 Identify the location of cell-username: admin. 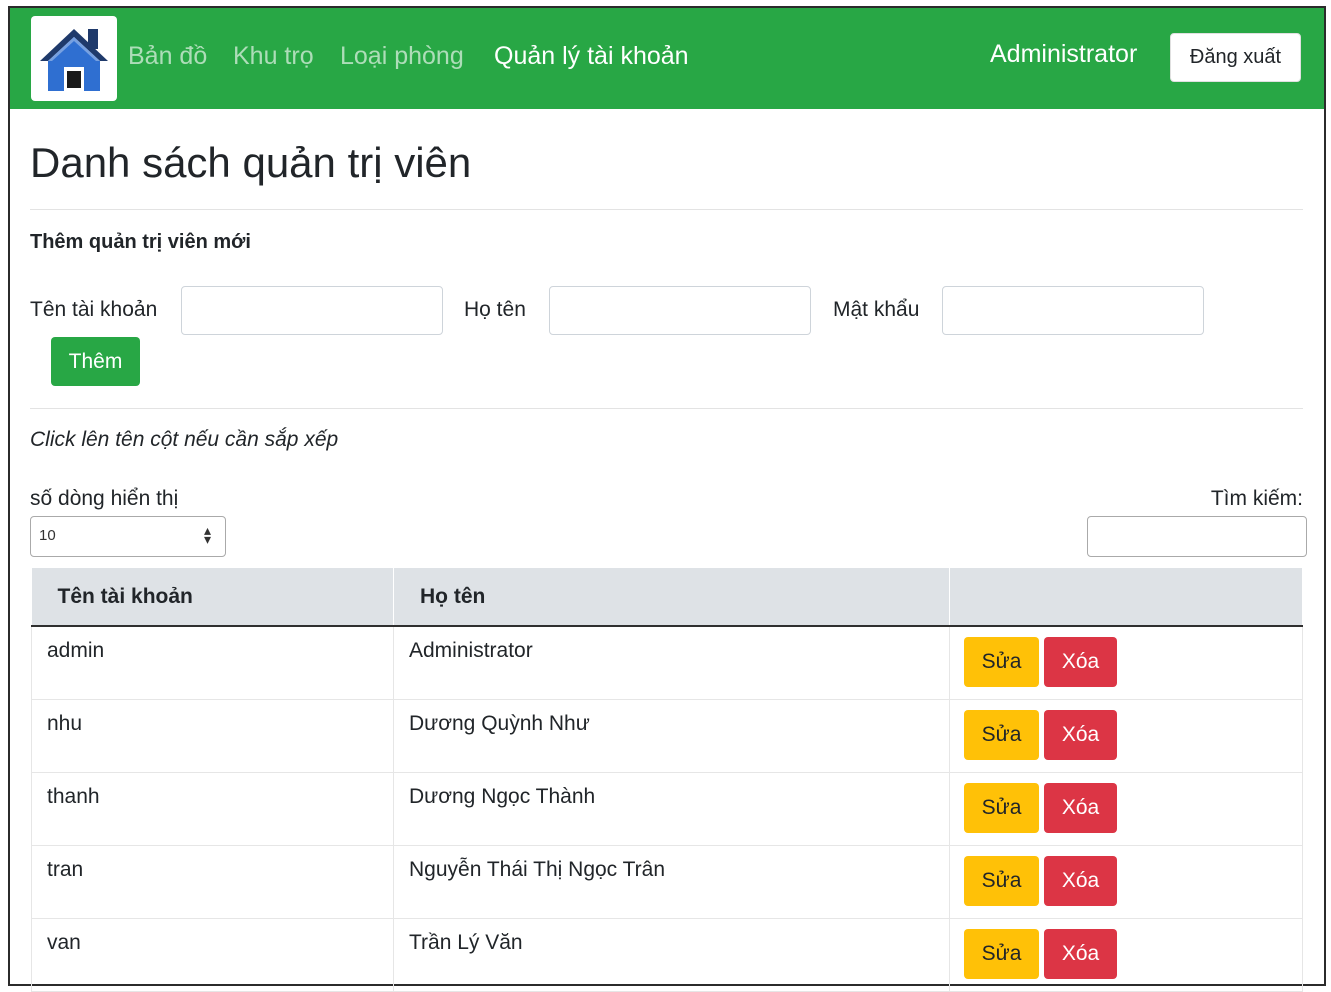
(212, 663).